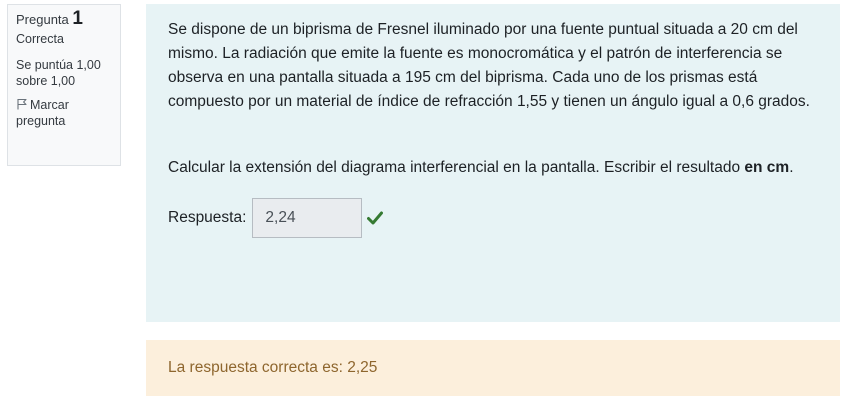 Image resolution: width=848 pixels, height=418 pixels. I want to click on question-task-end: ., so click(791, 167).